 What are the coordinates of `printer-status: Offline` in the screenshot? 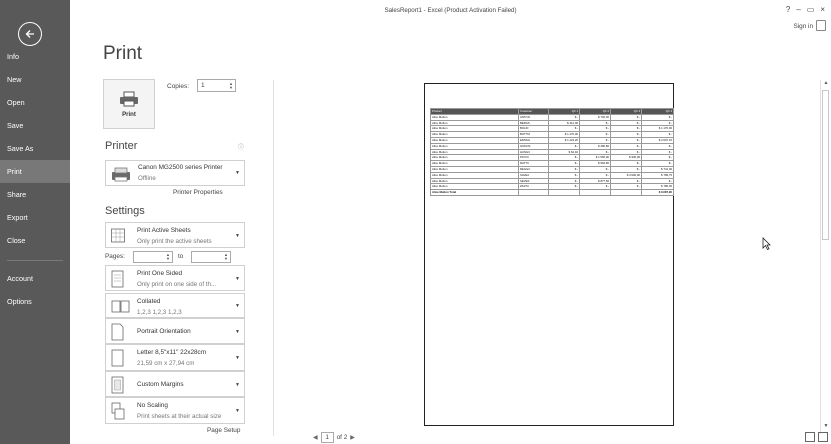 It's located at (147, 178).